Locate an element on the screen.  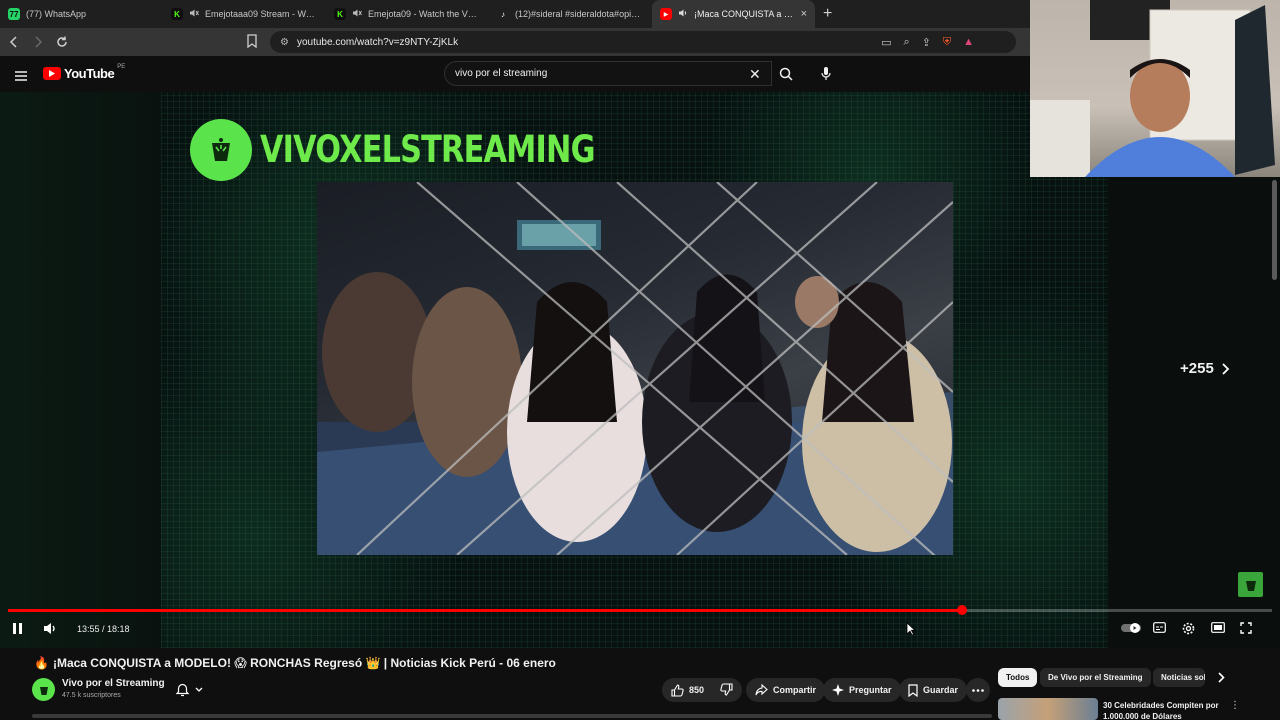
microphone-icon is located at coordinates (825, 73).